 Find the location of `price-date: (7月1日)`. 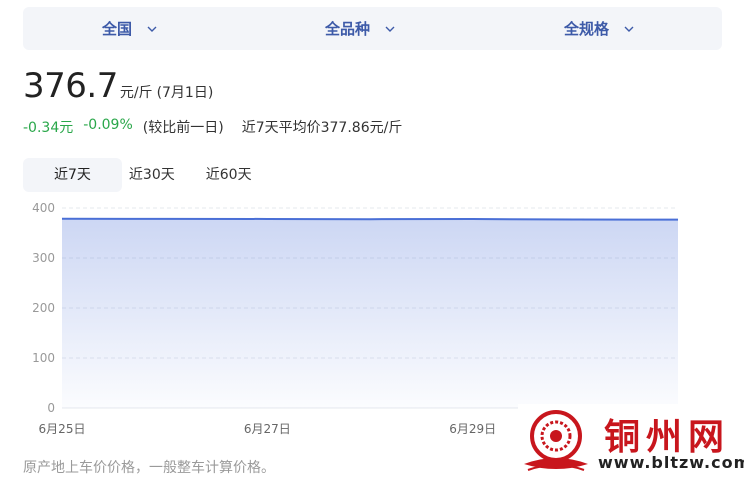

price-date: (7月1日) is located at coordinates (185, 93).